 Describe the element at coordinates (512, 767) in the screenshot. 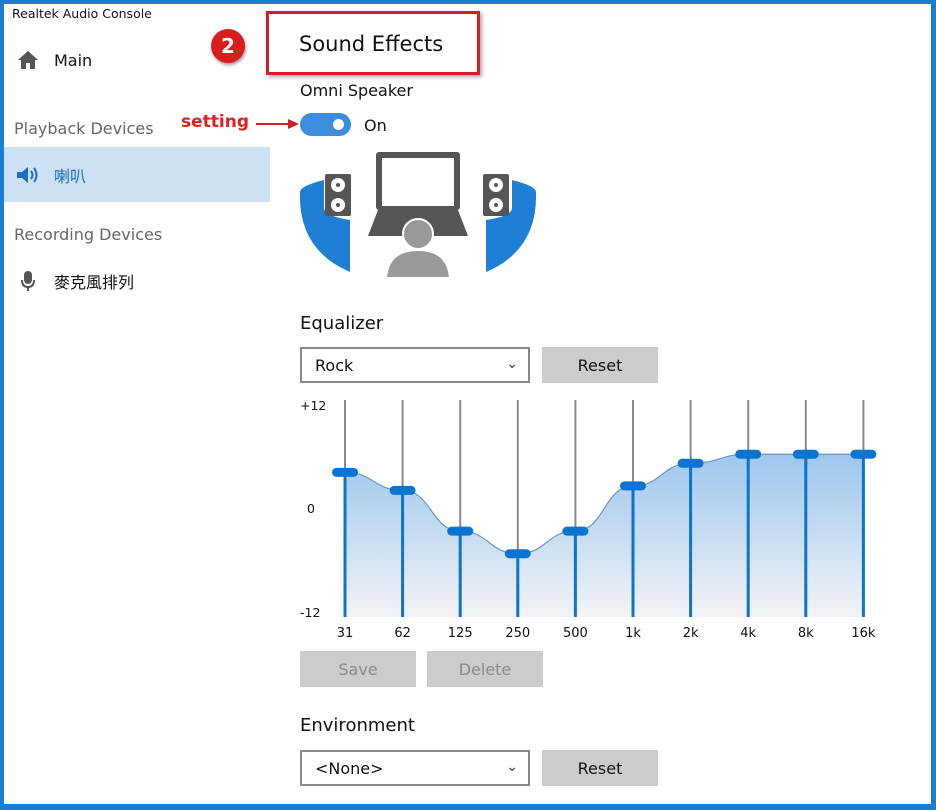

I see `chevron-down-icon: ⌄` at that location.